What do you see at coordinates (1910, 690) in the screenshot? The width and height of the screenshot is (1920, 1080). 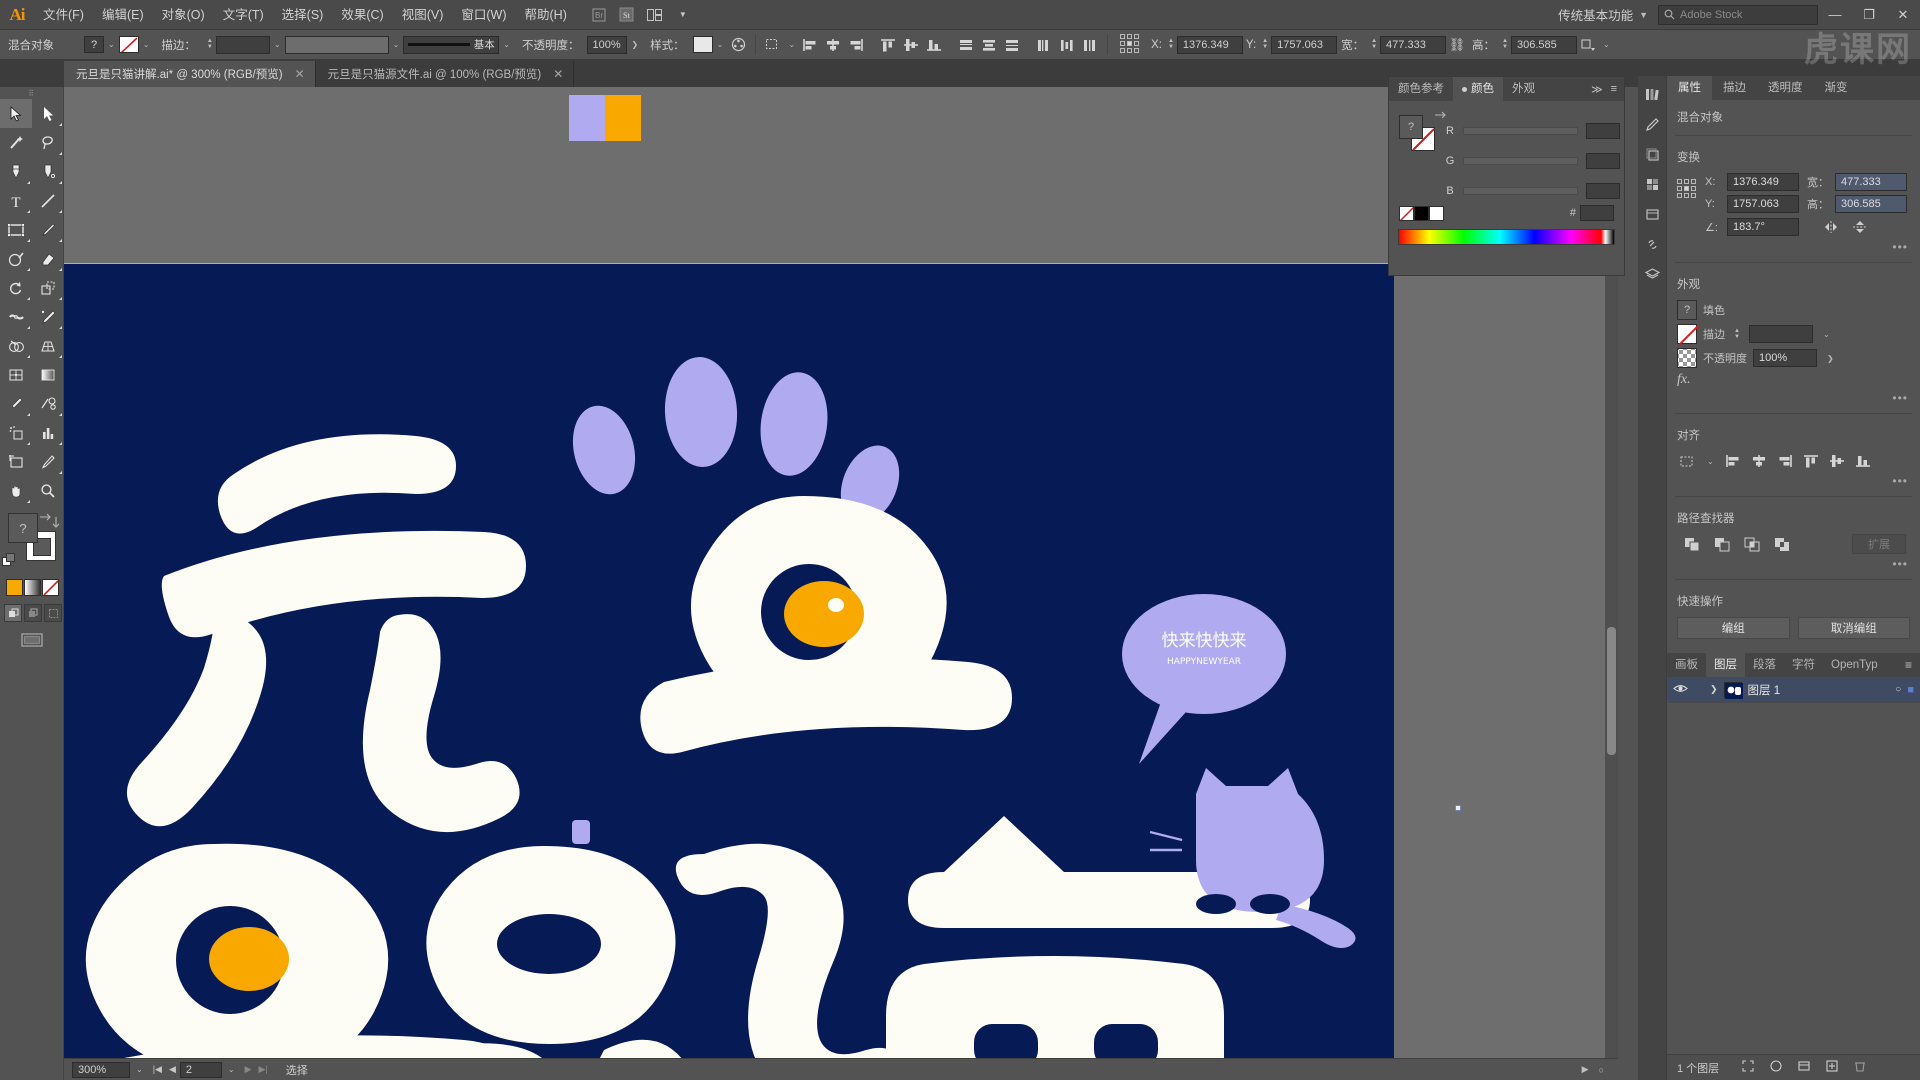 I see `layer-select-icon: ■` at bounding box center [1910, 690].